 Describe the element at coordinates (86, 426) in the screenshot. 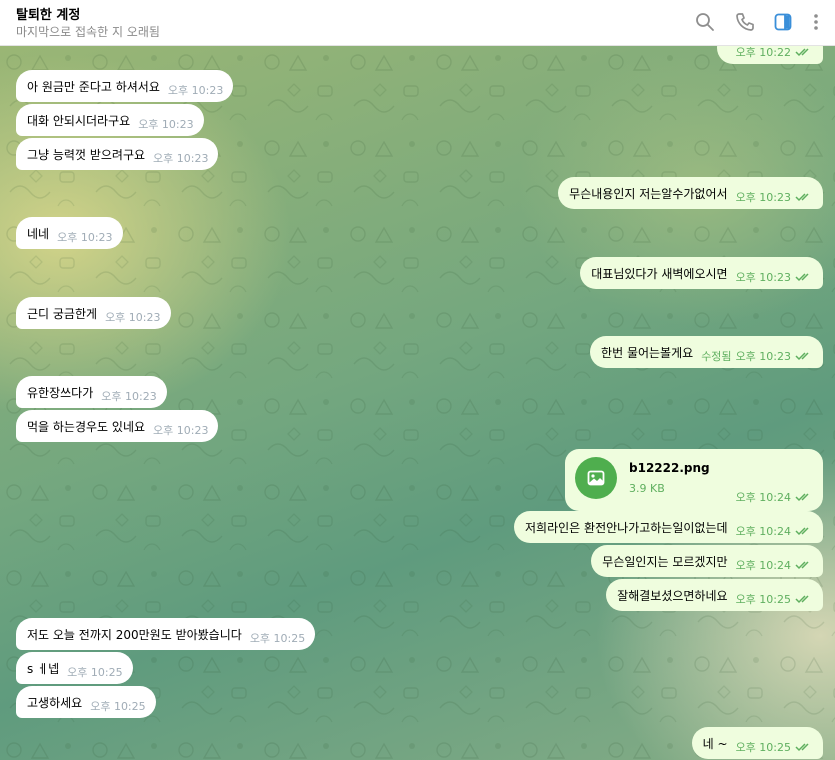

I see `message-text: 먹을 하는경우도 있네요` at that location.